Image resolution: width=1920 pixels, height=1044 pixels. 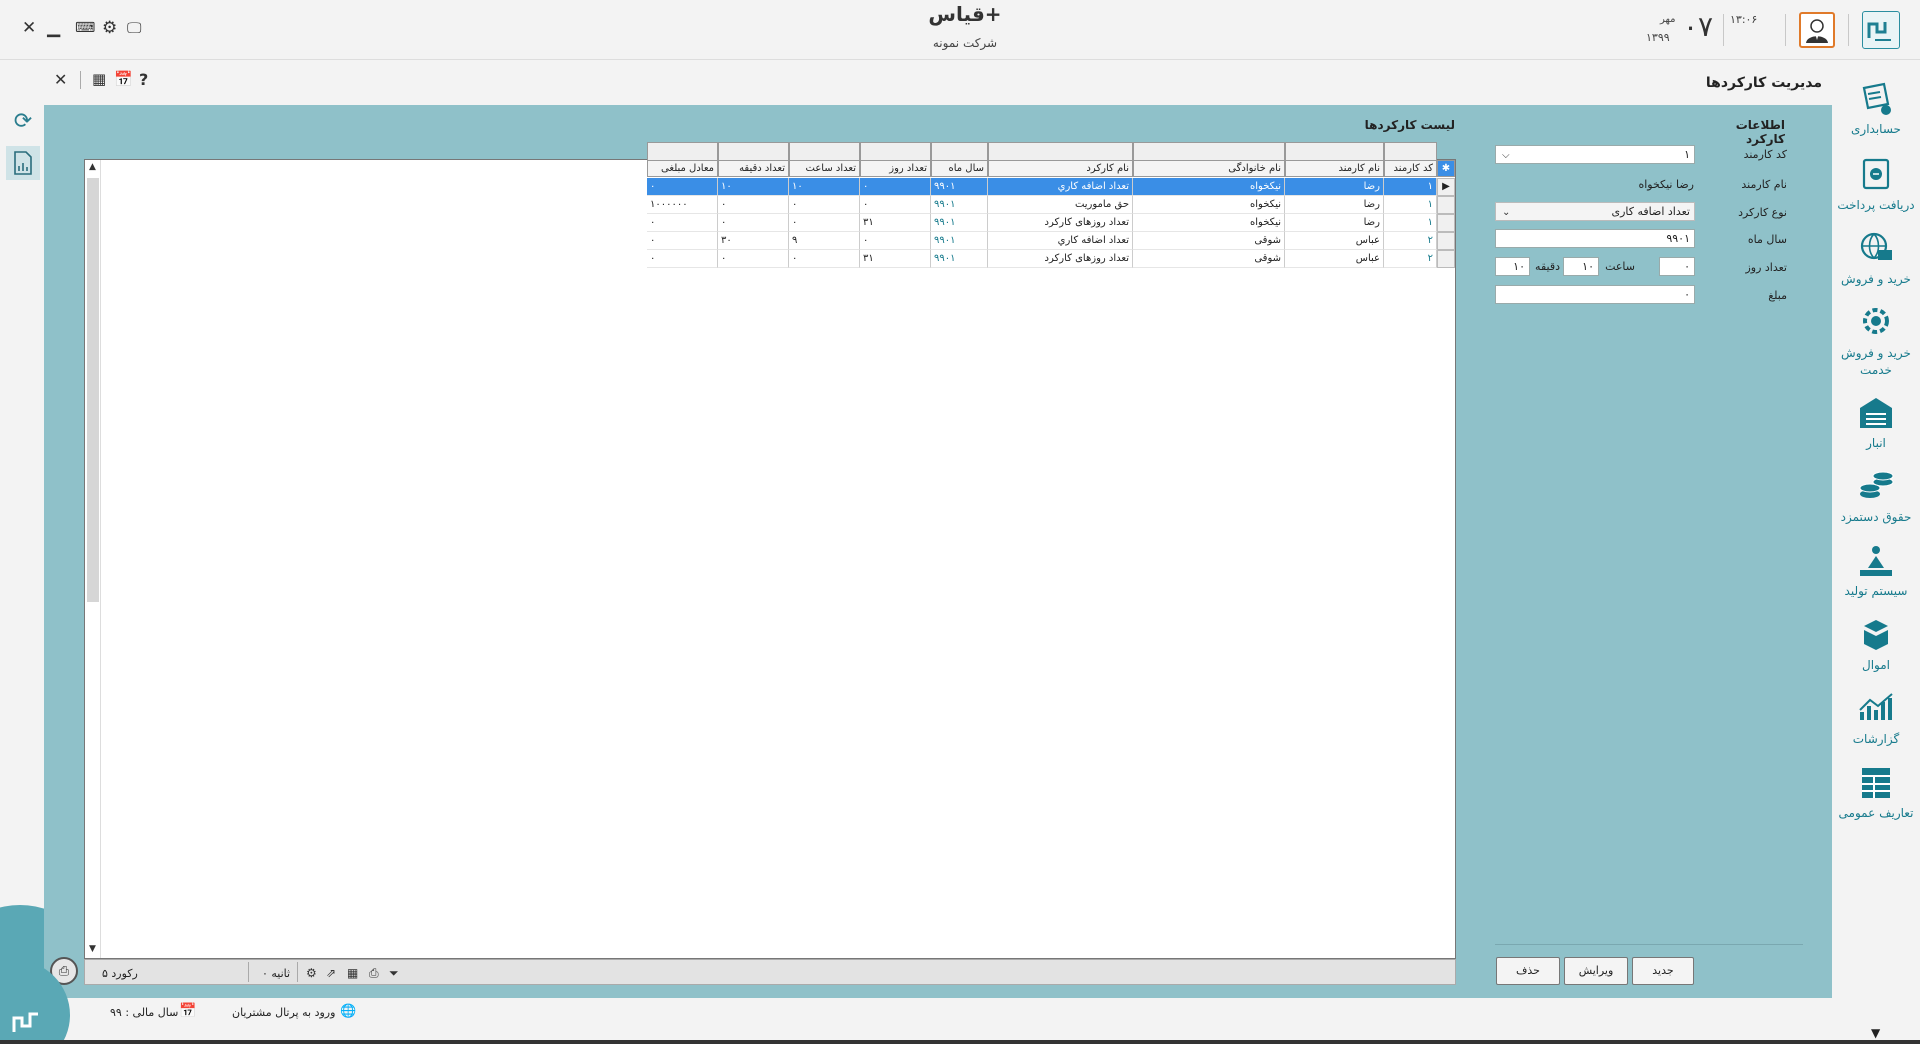 I want to click on vertical-scrollbar: ▲ ▼, so click(x=93, y=559).